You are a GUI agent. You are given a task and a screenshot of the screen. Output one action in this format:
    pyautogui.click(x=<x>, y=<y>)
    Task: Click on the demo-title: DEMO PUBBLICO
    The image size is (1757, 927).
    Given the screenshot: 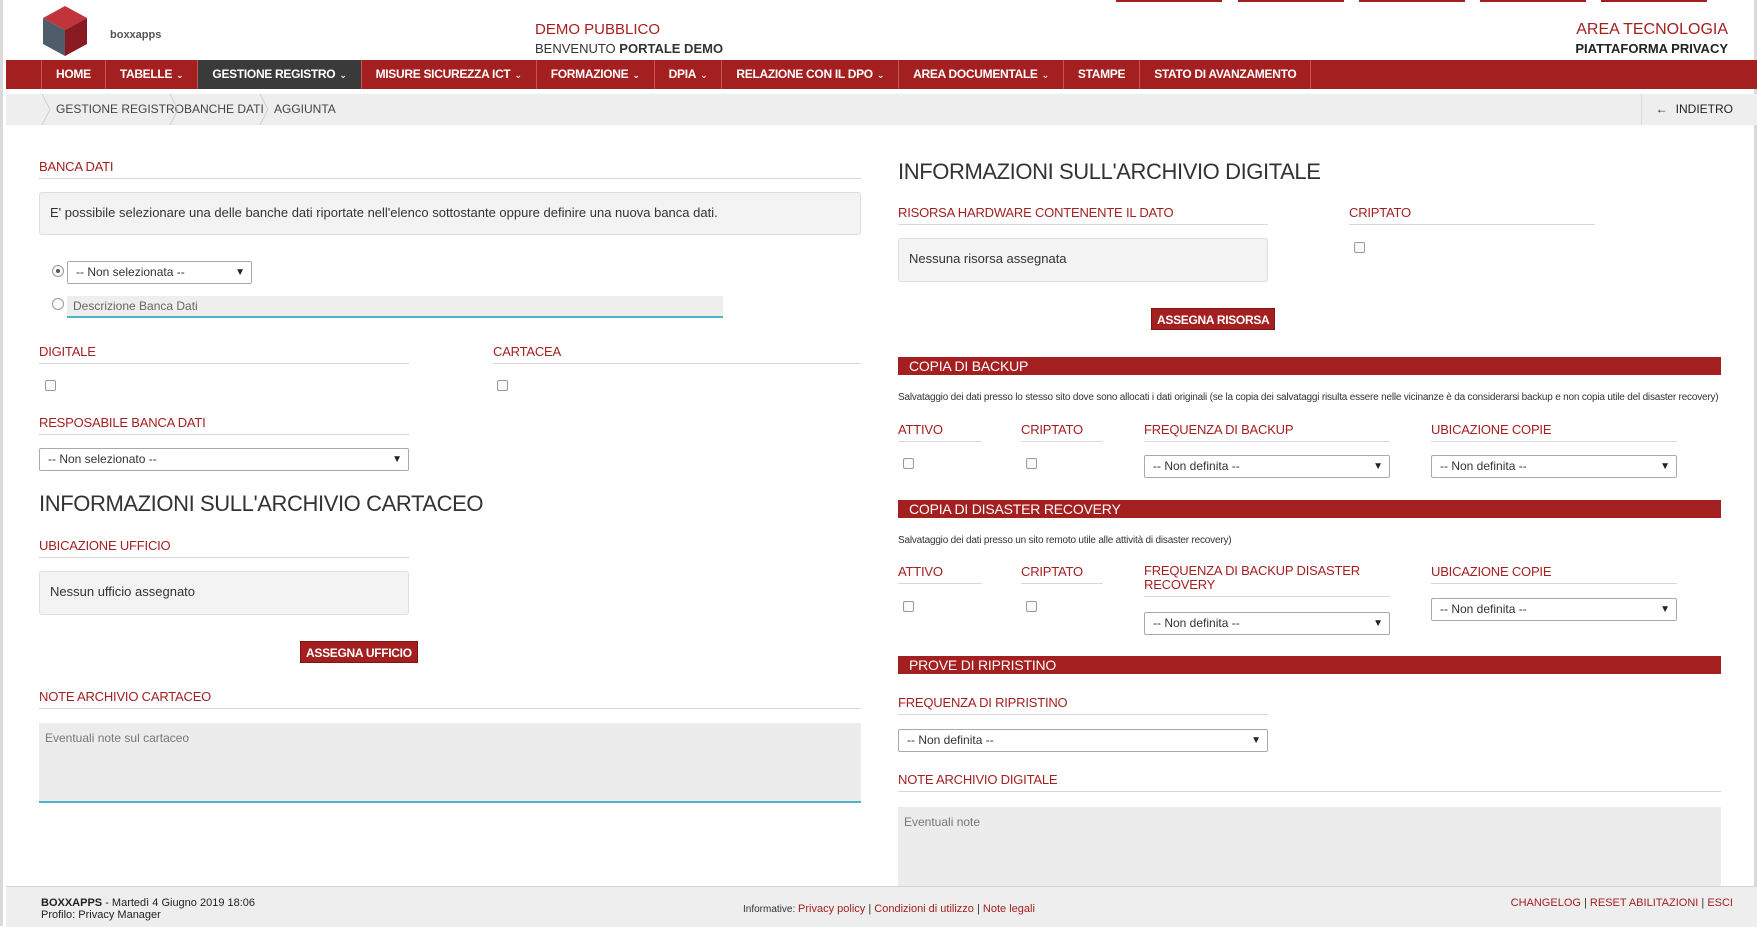 What is the action you would take?
    pyautogui.click(x=598, y=29)
    